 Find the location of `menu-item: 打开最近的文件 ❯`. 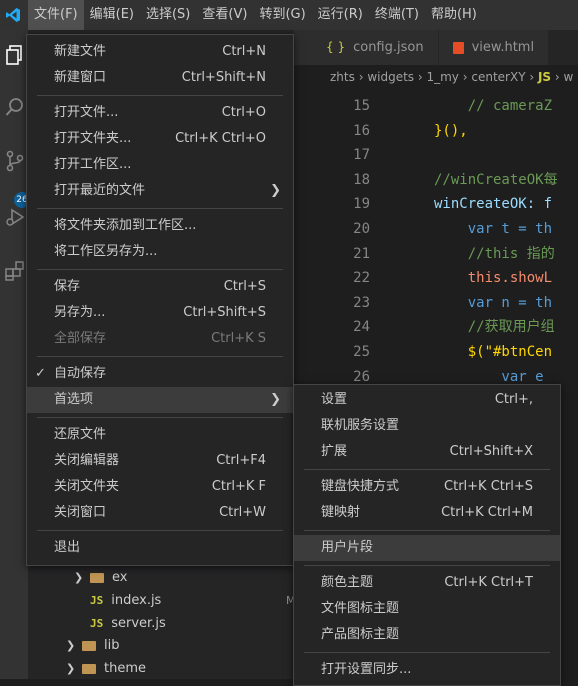

menu-item: 打开最近的文件 ❯ is located at coordinates (160, 191).